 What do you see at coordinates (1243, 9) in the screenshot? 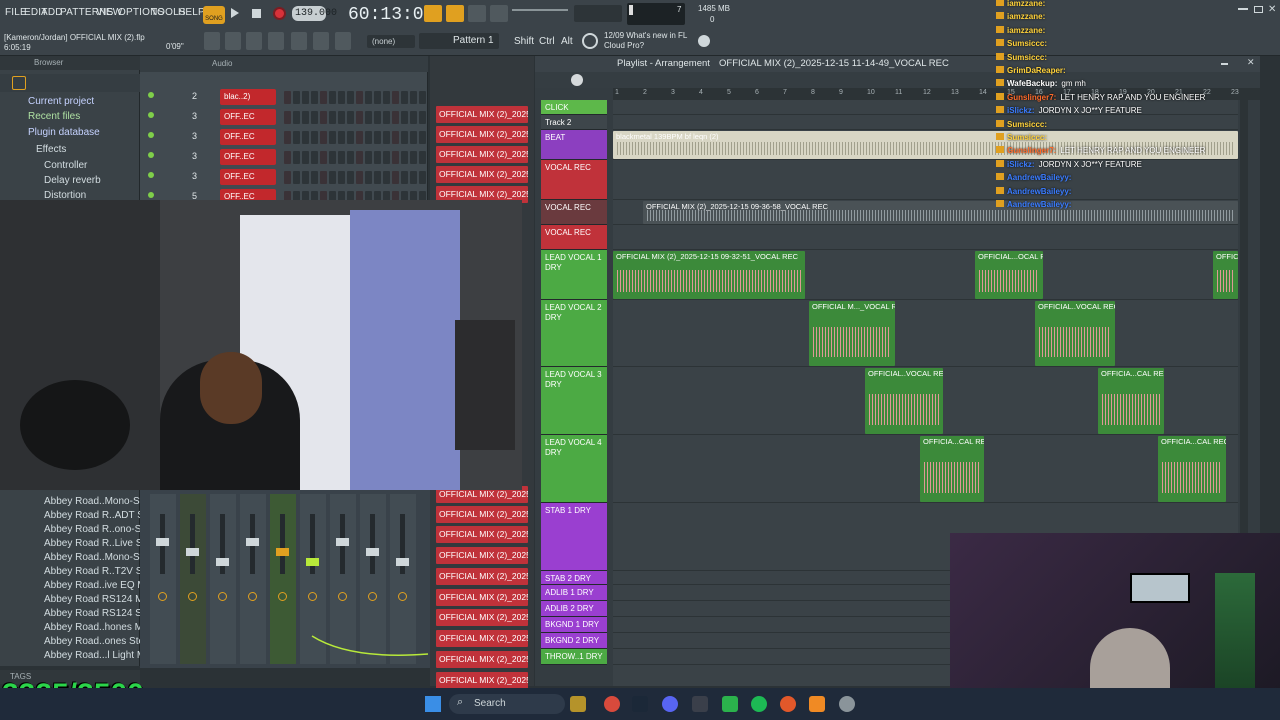
I see `minimize-icon` at bounding box center [1243, 9].